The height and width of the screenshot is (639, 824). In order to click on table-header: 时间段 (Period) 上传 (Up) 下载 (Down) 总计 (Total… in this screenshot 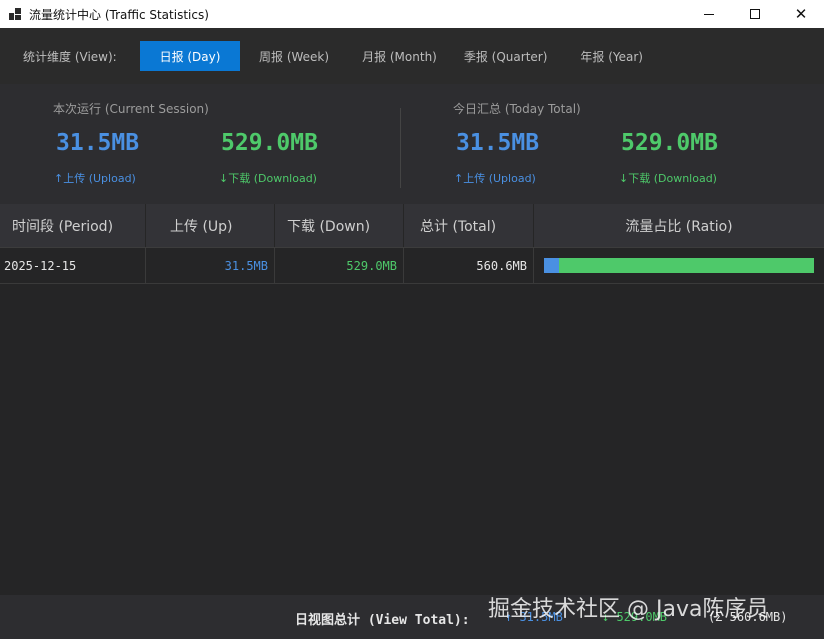, I will do `click(412, 226)`.